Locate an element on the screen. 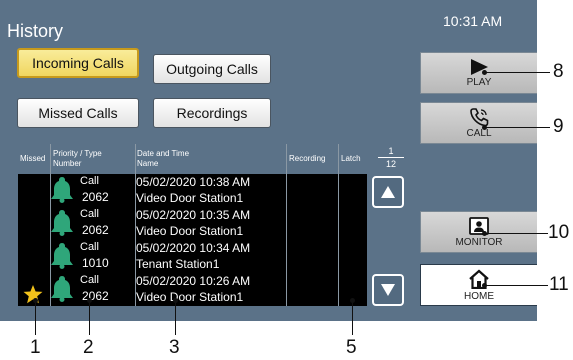  call-datetime: 05/02/2020 10:34 AM is located at coordinates (193, 248).